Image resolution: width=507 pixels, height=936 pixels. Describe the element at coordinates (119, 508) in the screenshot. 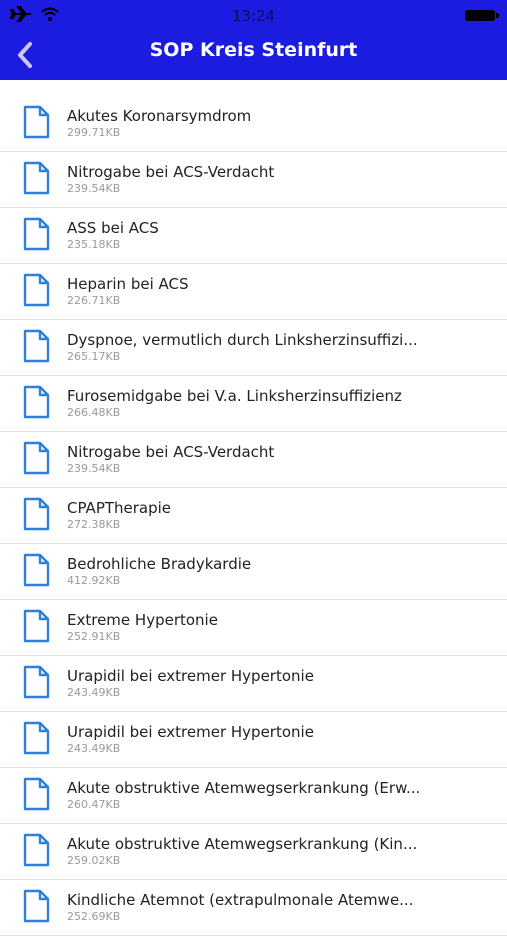

I see `file-title: CPAPTherapie` at that location.